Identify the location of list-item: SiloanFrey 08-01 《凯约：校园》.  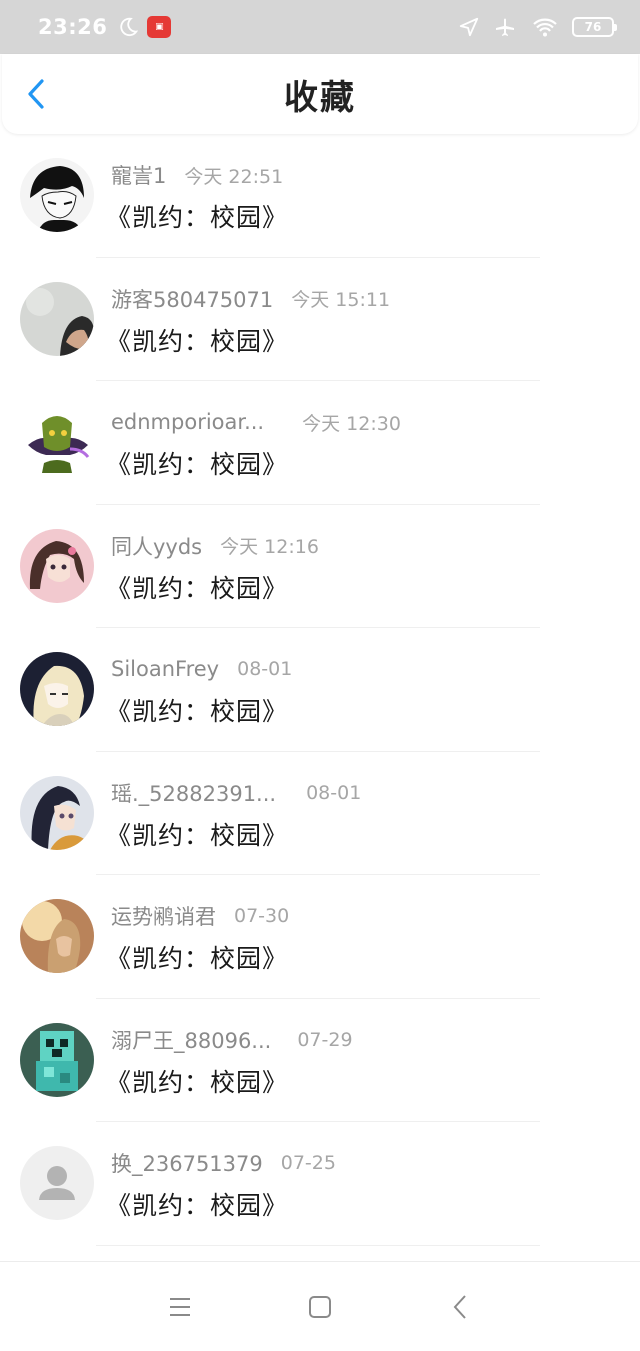
(320, 690).